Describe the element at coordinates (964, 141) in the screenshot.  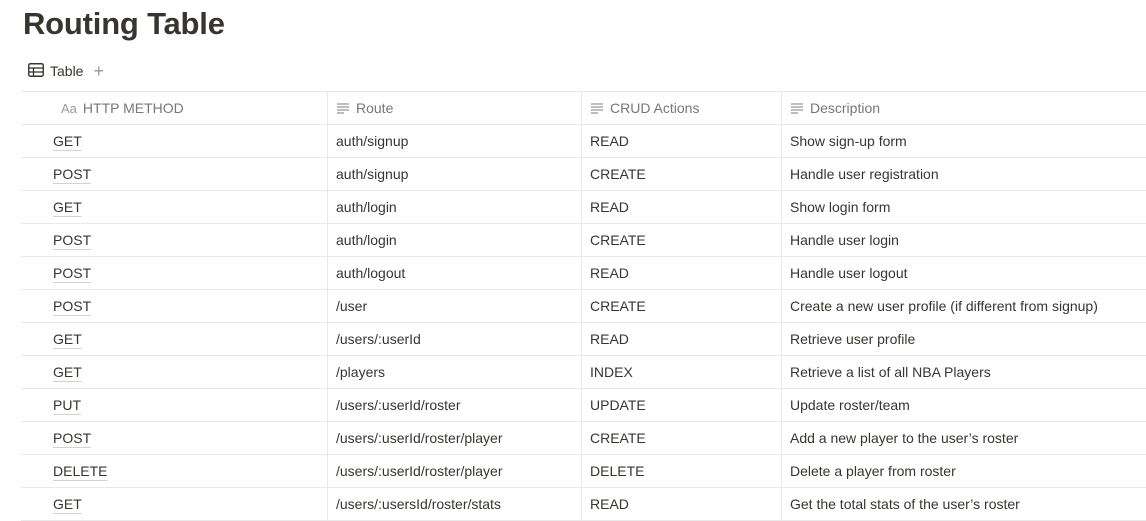
I see `description-cell: Show sign-up form` at that location.